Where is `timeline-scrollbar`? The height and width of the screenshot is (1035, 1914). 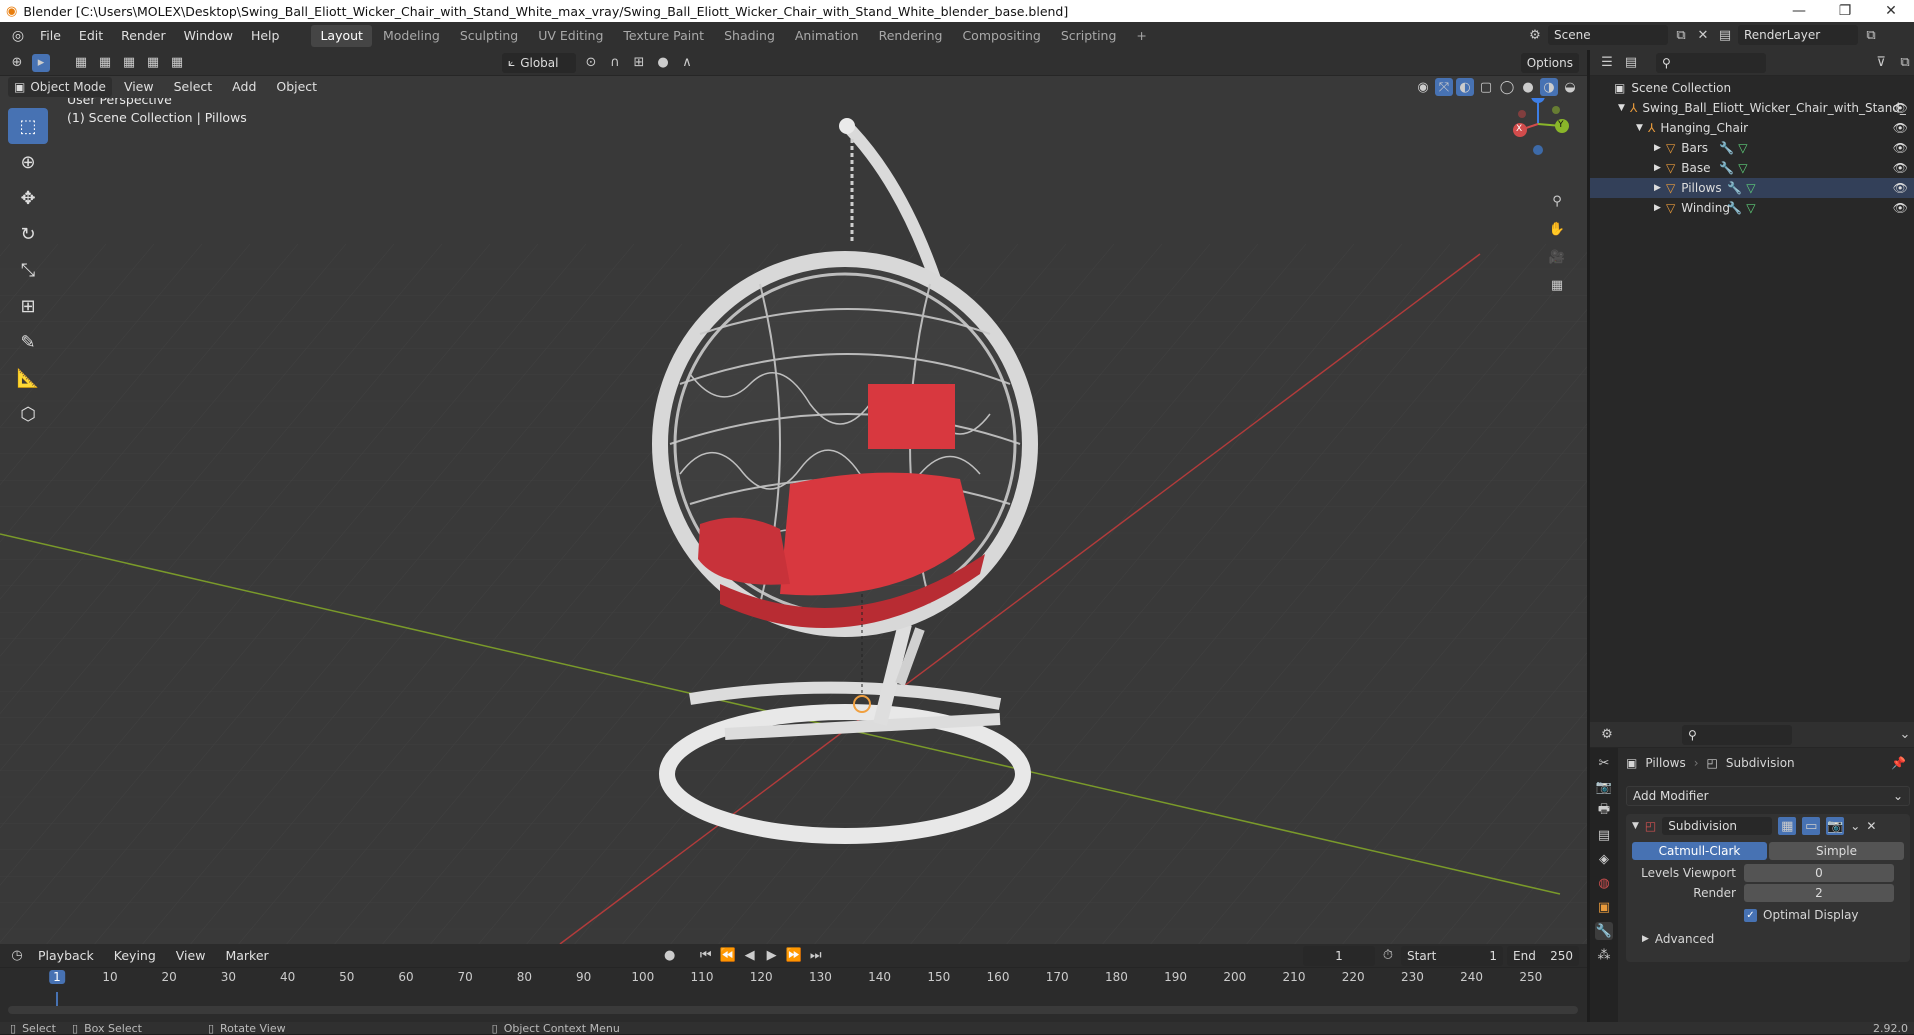 timeline-scrollbar is located at coordinates (793, 1010).